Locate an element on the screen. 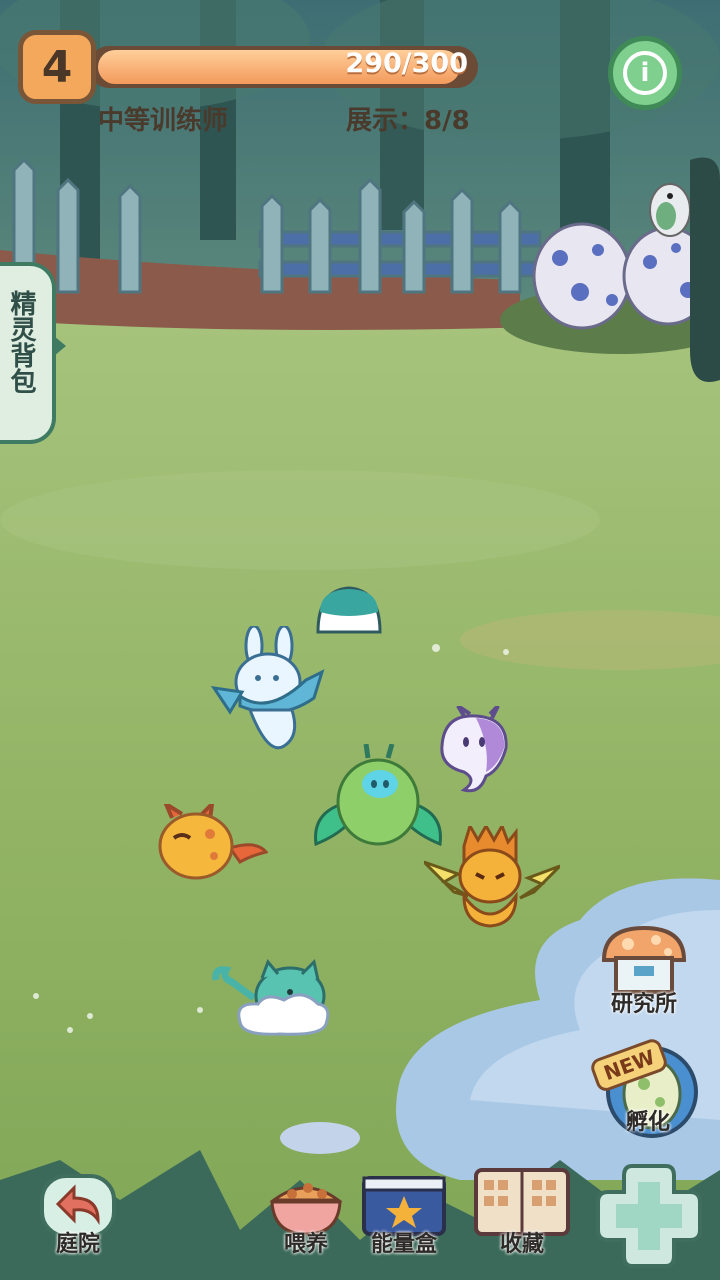  yellow-thunder-cat is located at coordinates (492, 878).